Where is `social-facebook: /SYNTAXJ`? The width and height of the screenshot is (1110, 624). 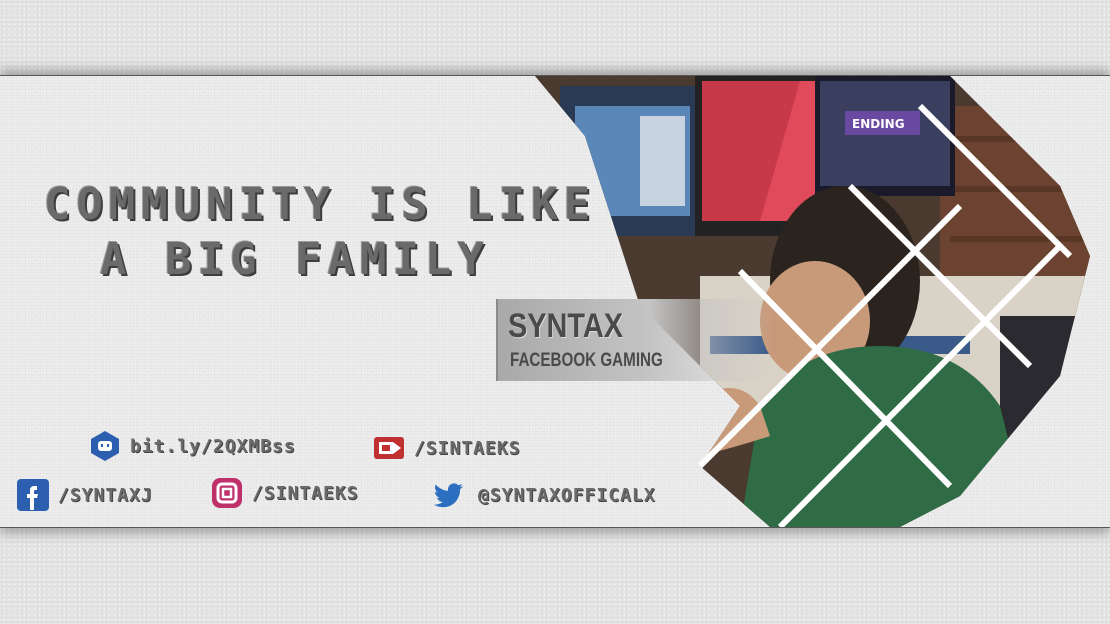 social-facebook: /SYNTAXJ is located at coordinates (84, 495).